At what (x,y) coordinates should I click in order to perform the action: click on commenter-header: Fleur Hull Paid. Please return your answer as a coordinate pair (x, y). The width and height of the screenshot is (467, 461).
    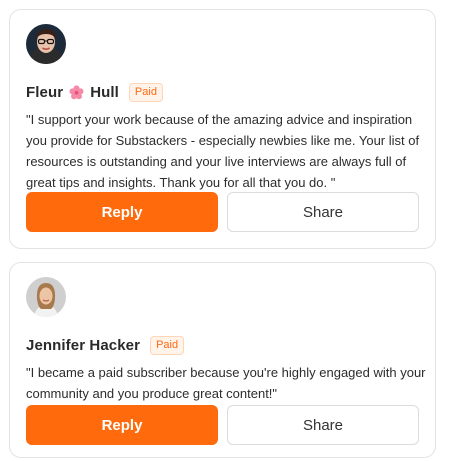
    Looking at the image, I should click on (222, 92).